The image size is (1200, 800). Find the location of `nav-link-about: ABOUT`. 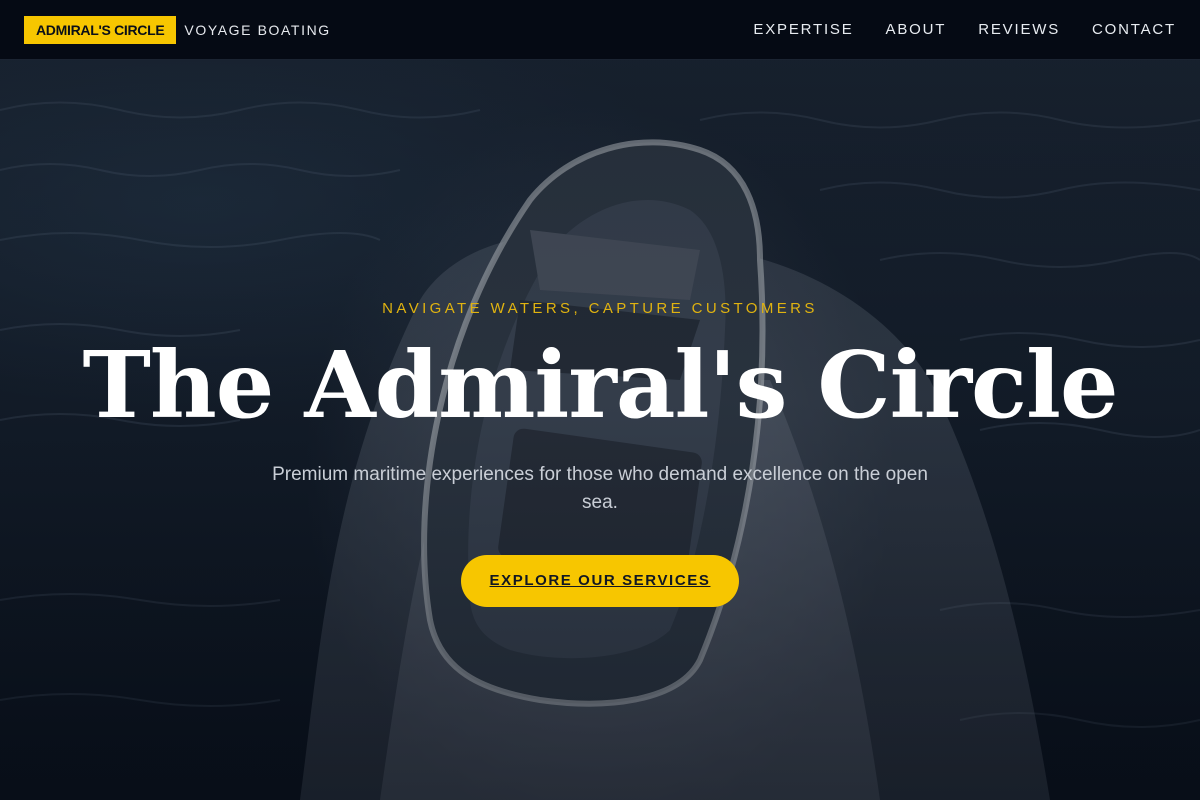

nav-link-about: ABOUT is located at coordinates (916, 29).